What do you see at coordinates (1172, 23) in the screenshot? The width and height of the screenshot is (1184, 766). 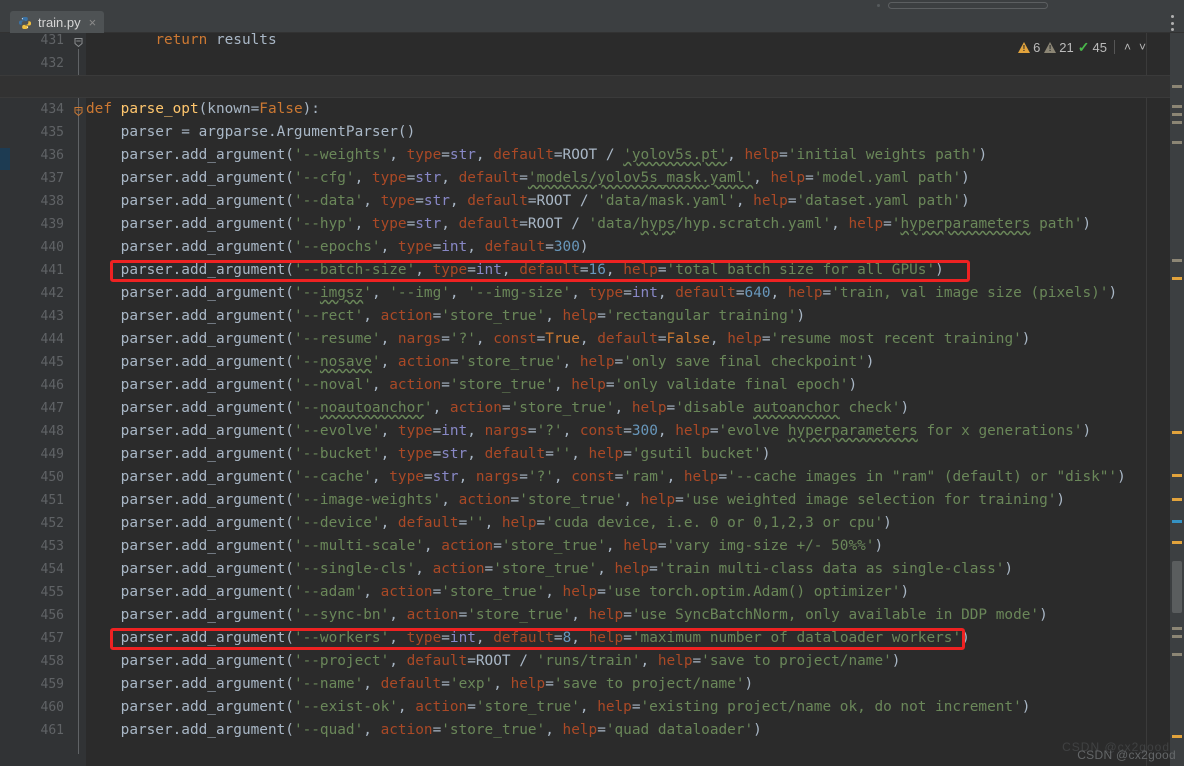 I see `more-vertical-icon` at bounding box center [1172, 23].